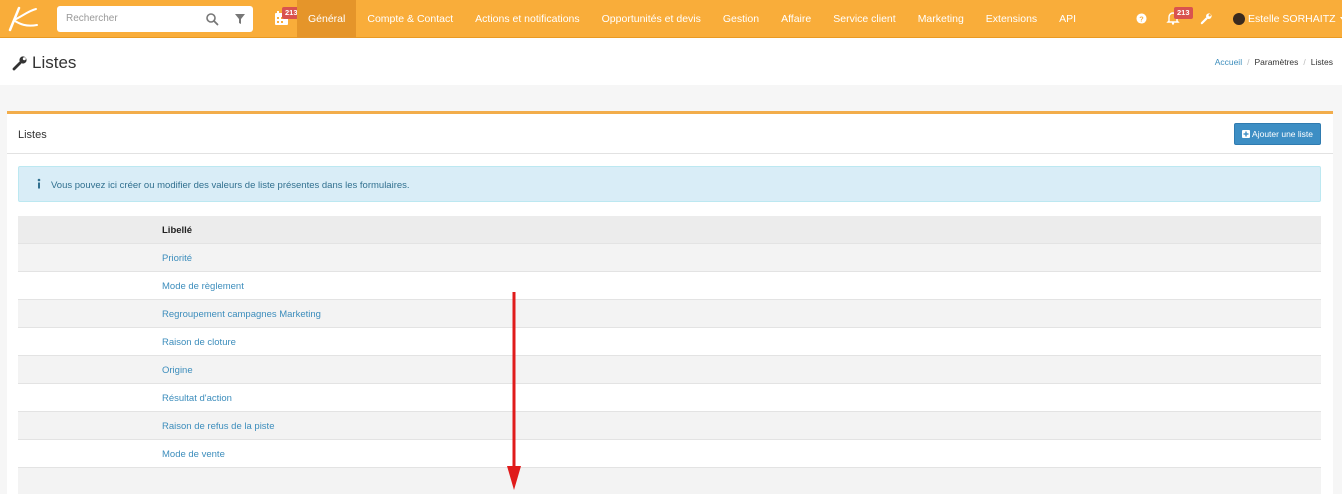  I want to click on list-link: Raison de cloture, so click(199, 342).